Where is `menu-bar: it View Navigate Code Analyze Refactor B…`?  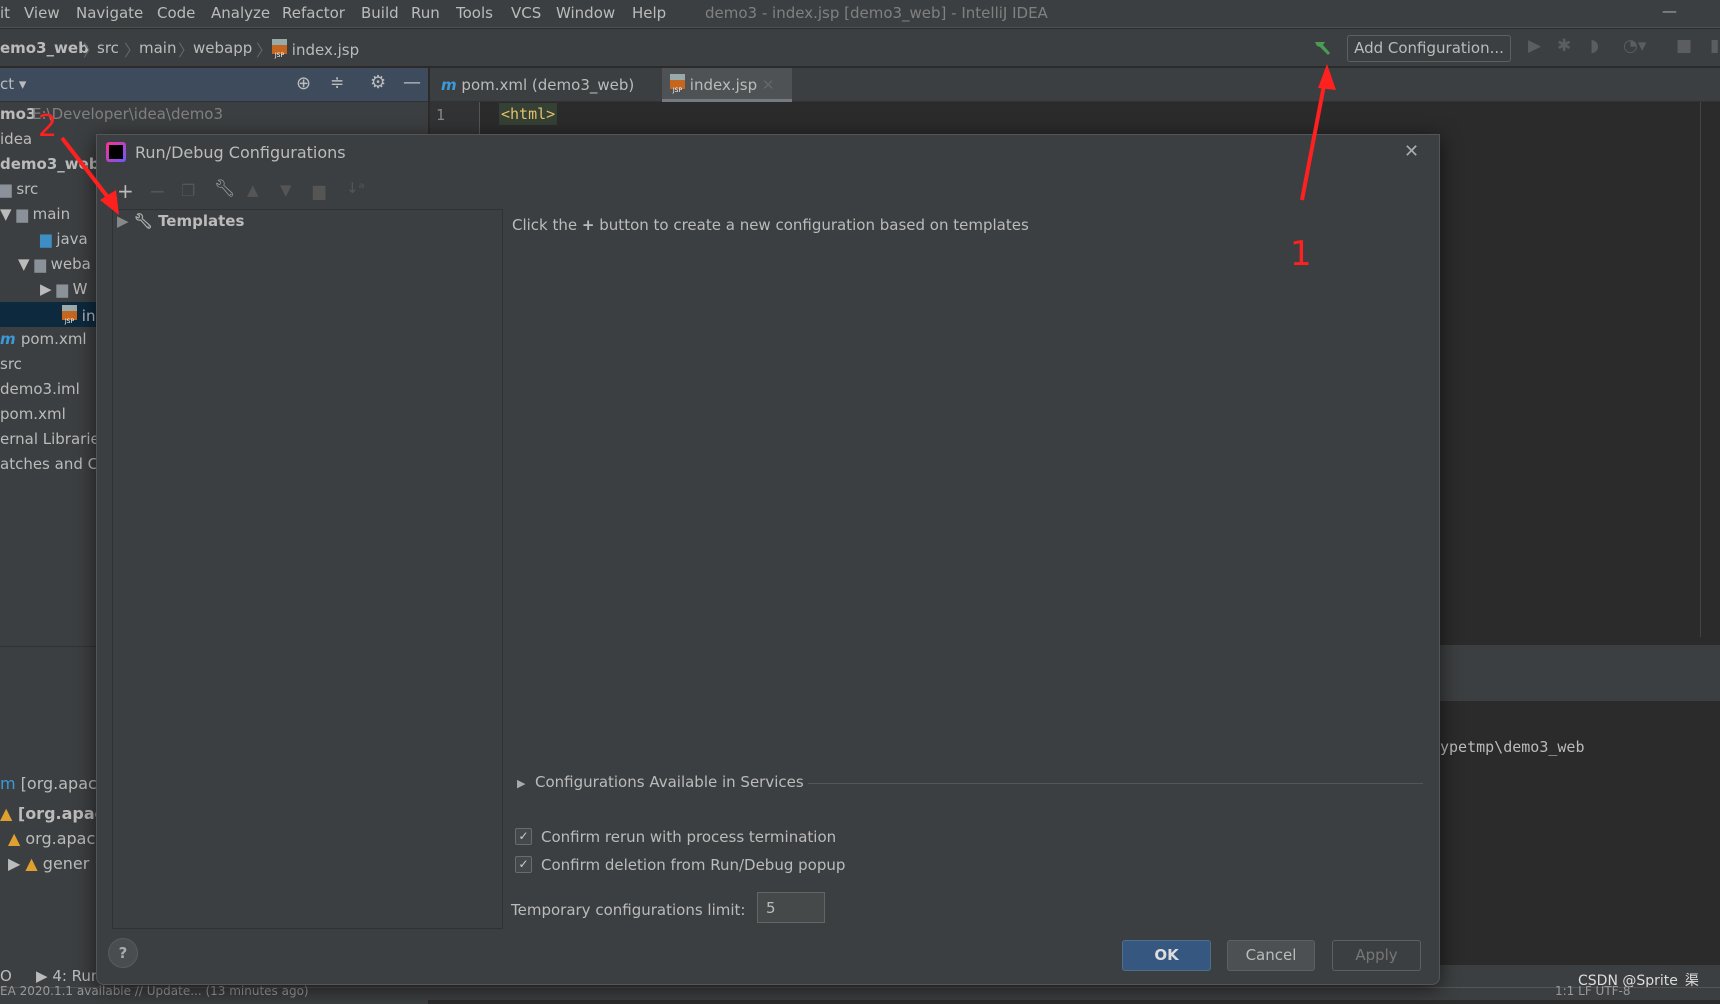 menu-bar: it View Navigate Code Analyze Refactor B… is located at coordinates (860, 14).